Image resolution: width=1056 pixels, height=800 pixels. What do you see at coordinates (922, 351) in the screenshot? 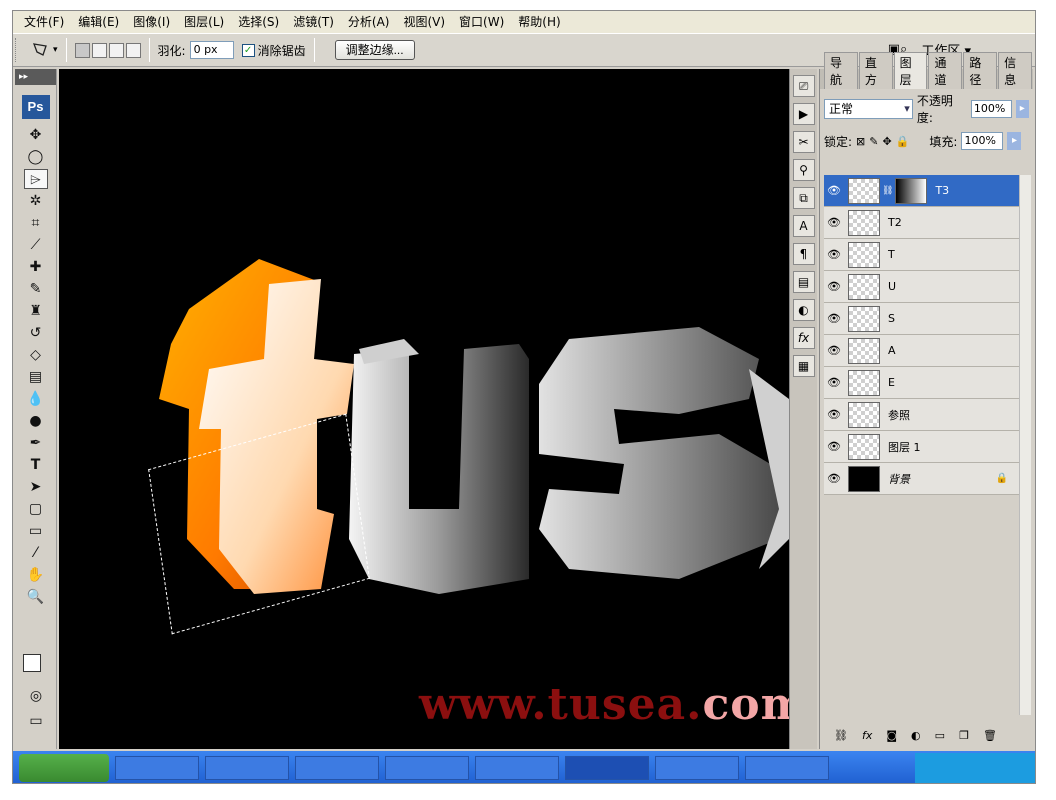
I see `layer-row: 👁 A` at bounding box center [922, 351].